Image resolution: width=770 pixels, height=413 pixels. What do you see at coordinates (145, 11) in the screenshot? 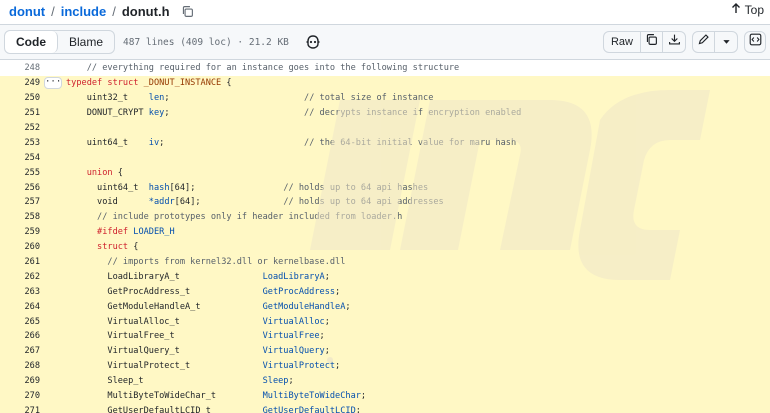
I see `breadcrumb-current-file: donut.h` at bounding box center [145, 11].